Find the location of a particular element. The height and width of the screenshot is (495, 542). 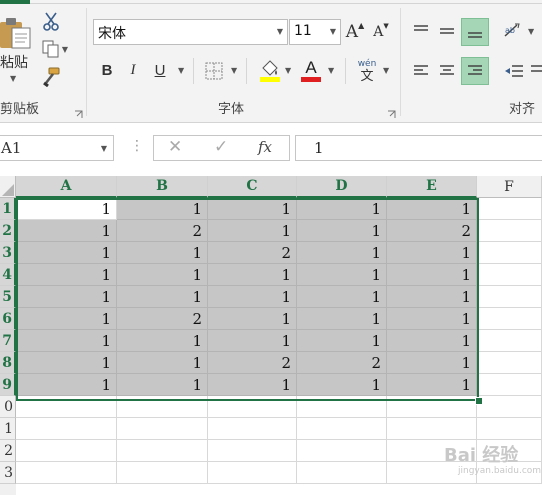

cell-c1: 1 is located at coordinates (252, 209).